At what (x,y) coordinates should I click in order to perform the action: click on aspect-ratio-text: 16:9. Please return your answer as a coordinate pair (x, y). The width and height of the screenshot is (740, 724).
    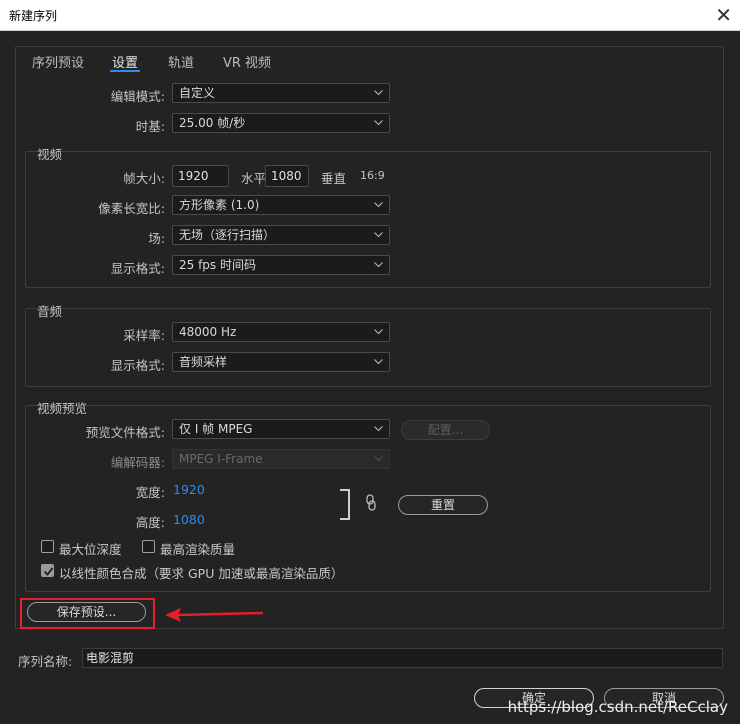
    Looking at the image, I should click on (372, 175).